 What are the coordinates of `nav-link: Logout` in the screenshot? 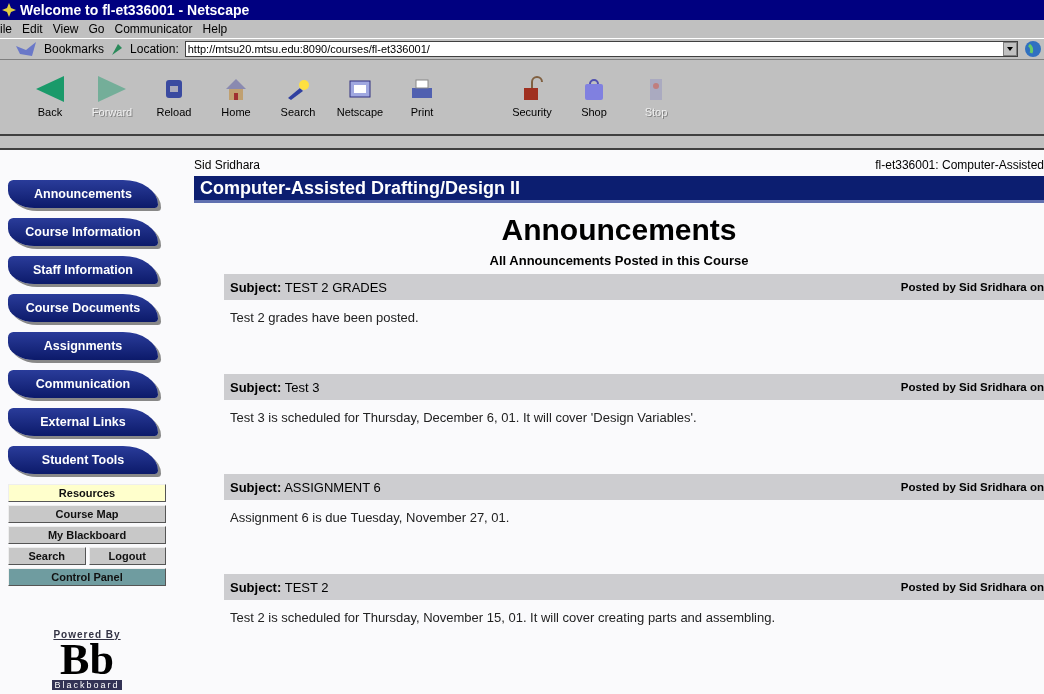 It's located at (127, 556).